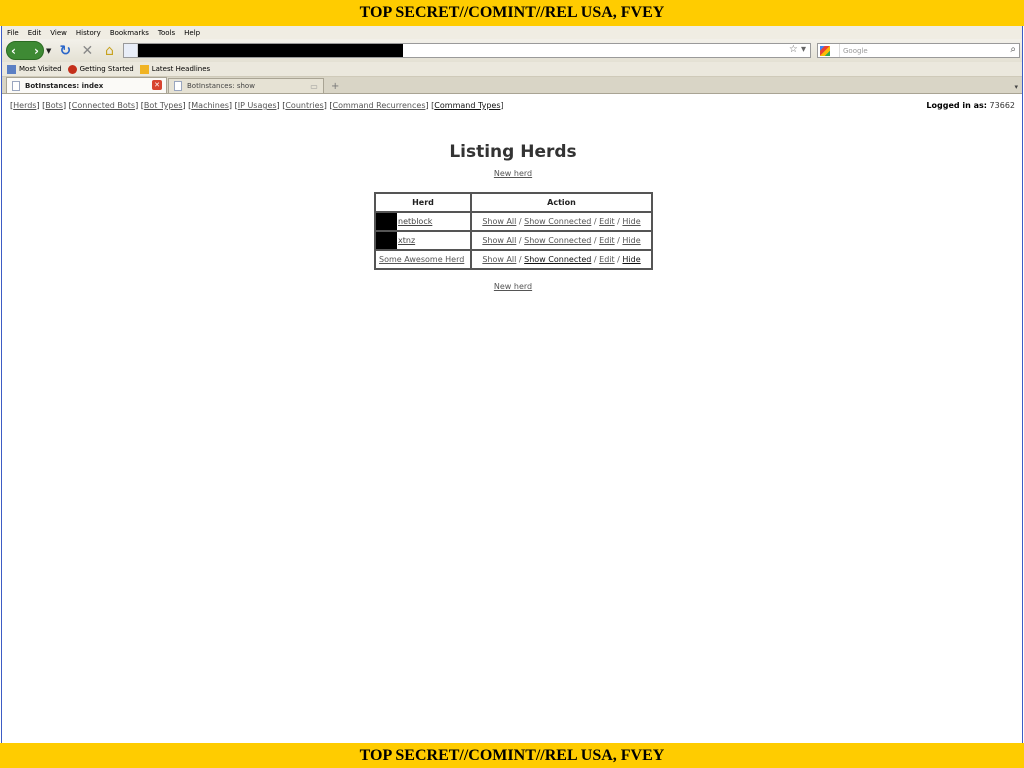 The width and height of the screenshot is (1024, 768). What do you see at coordinates (1016, 87) in the screenshot?
I see `list-tabs-icon: ▾` at bounding box center [1016, 87].